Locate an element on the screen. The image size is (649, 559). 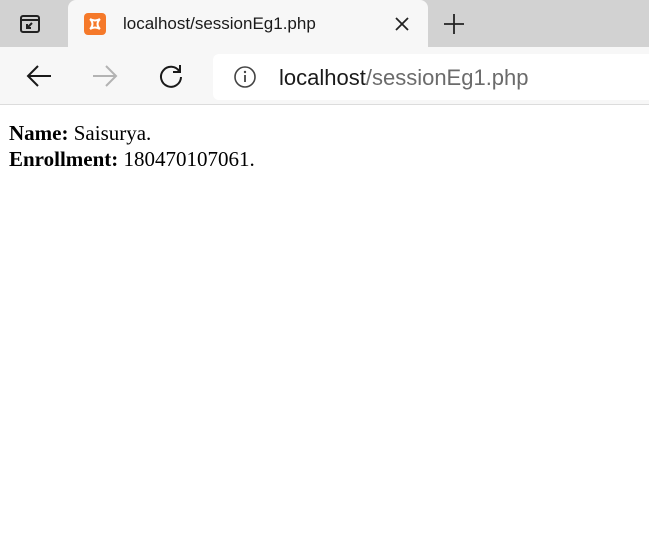
name-value: Saisurya. is located at coordinates (112, 133).